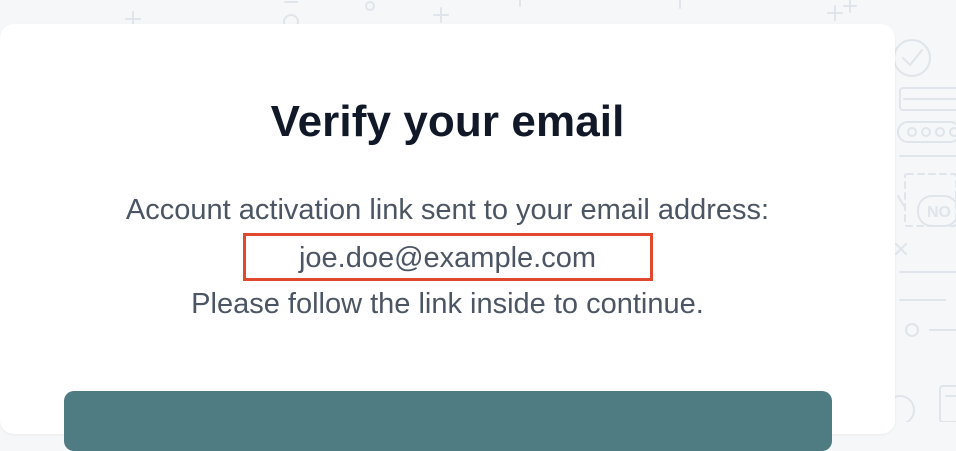  Describe the element at coordinates (447, 121) in the screenshot. I see `page-title: Verify your email` at that location.